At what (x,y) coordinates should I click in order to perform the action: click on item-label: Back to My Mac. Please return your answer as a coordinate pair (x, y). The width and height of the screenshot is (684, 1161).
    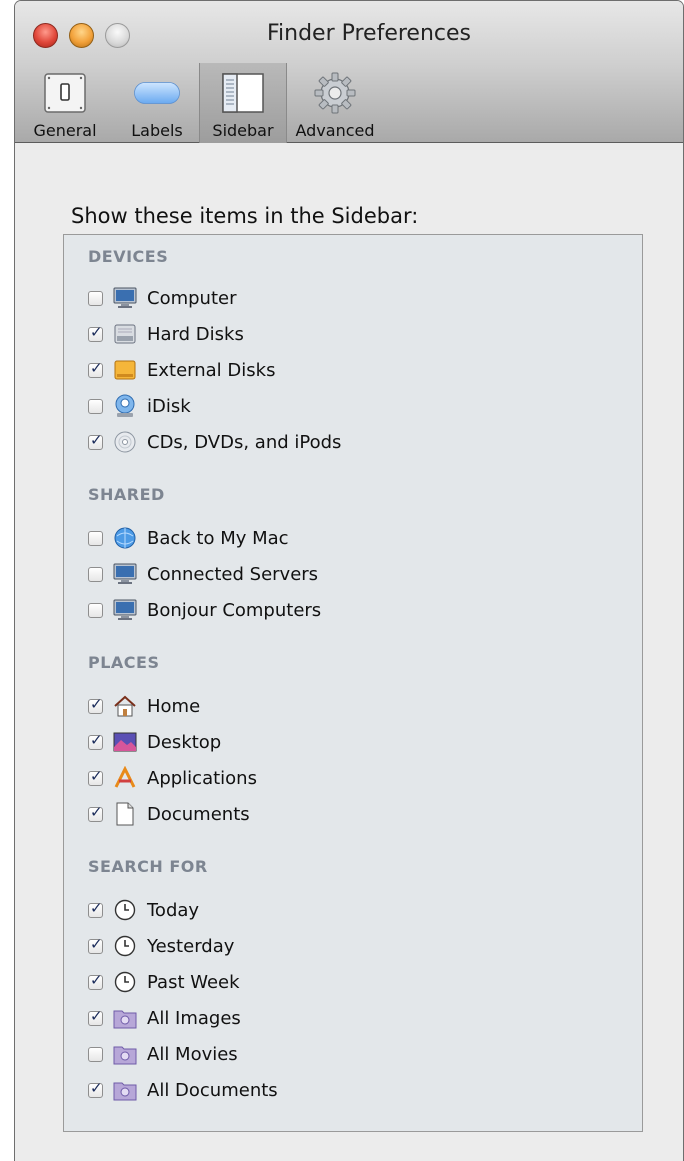
    Looking at the image, I should click on (218, 538).